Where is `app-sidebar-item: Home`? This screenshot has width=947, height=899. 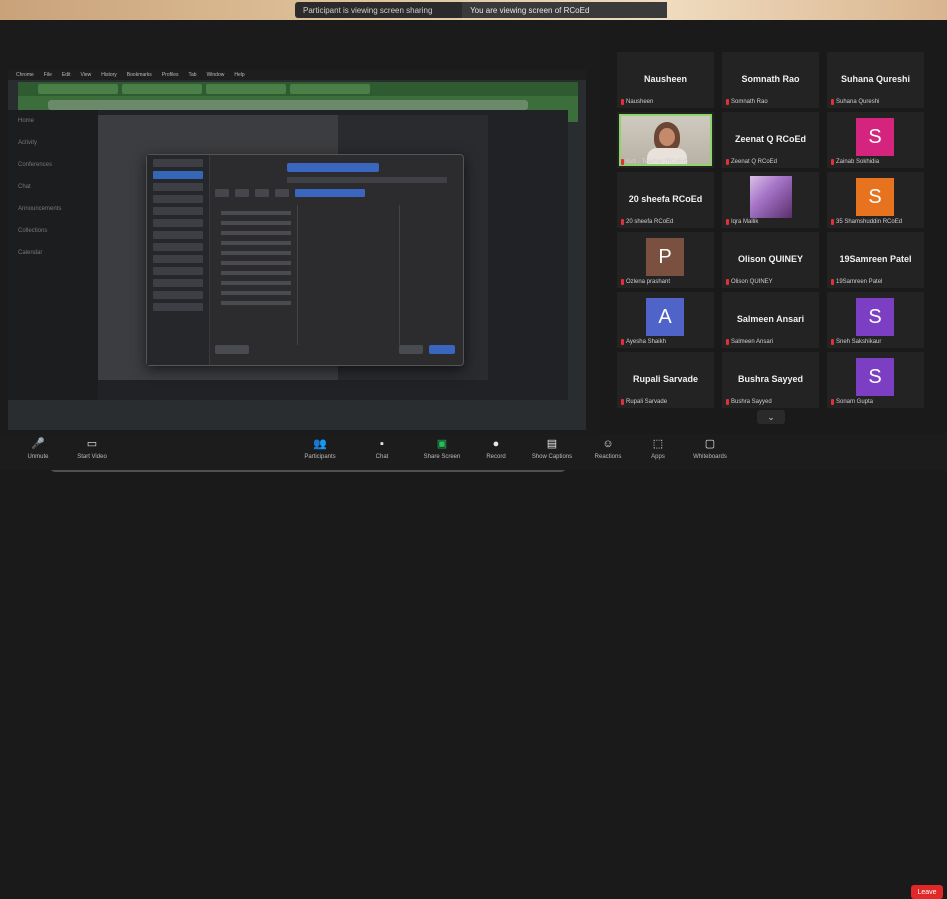
app-sidebar-item: Home is located at coordinates (26, 121).